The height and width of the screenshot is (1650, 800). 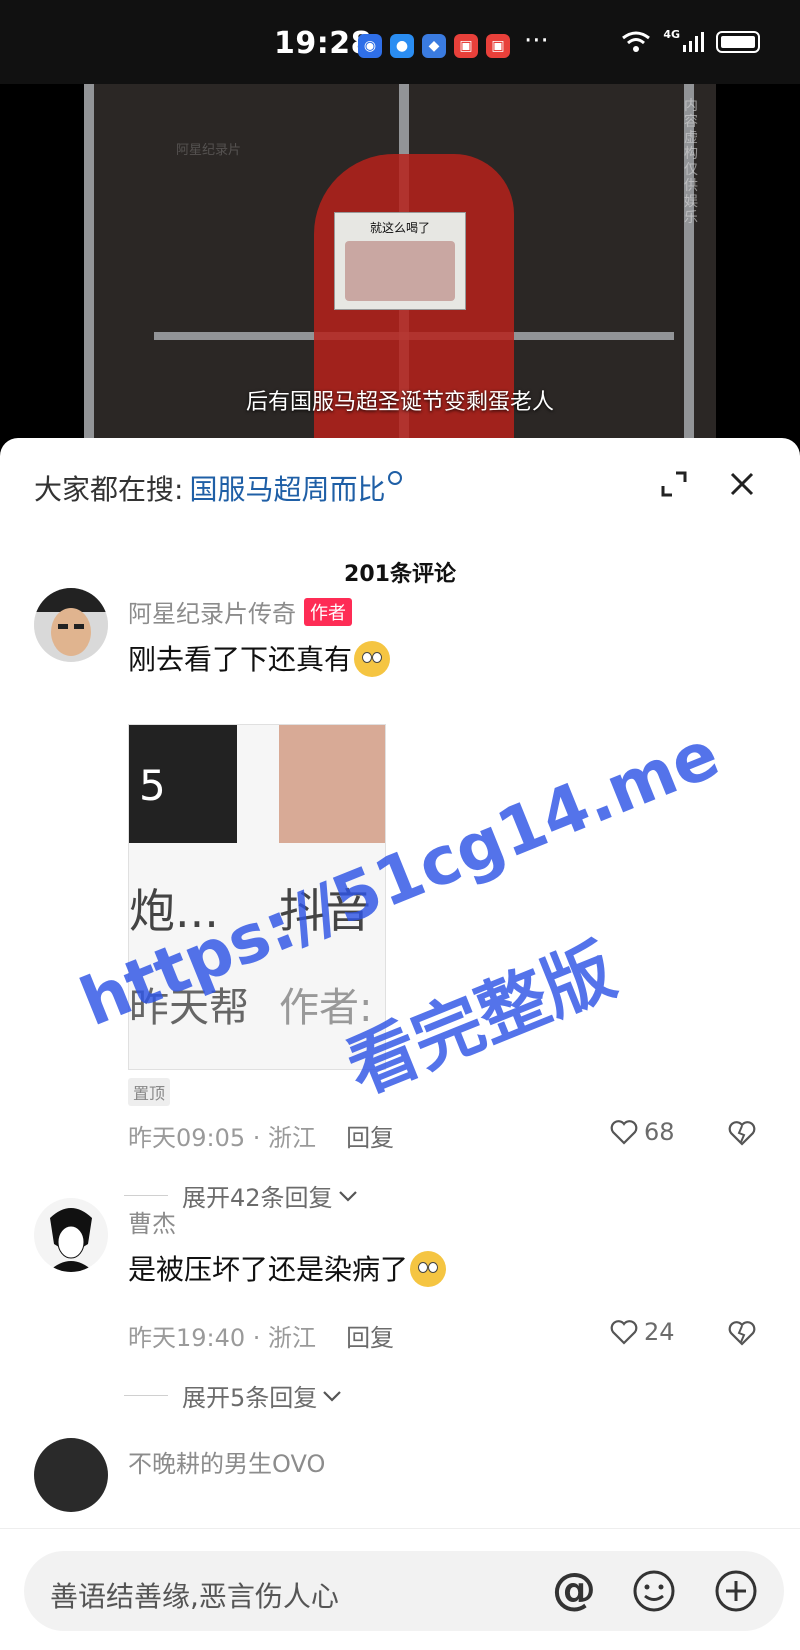 I want to click on attachment-thumb, so click(x=332, y=784).